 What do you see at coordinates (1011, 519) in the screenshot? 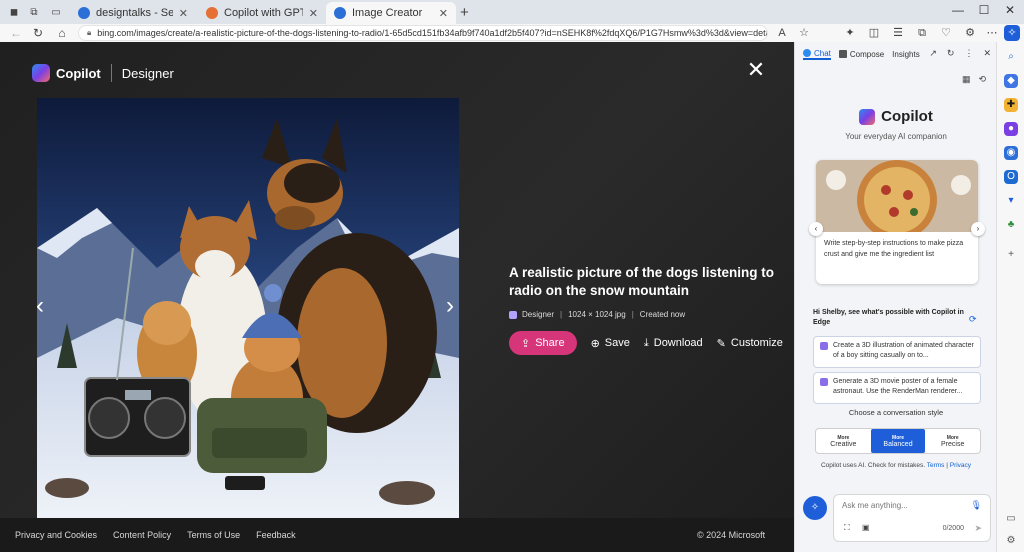
I see `sidebar-layout-icon: ▭` at bounding box center [1011, 519].